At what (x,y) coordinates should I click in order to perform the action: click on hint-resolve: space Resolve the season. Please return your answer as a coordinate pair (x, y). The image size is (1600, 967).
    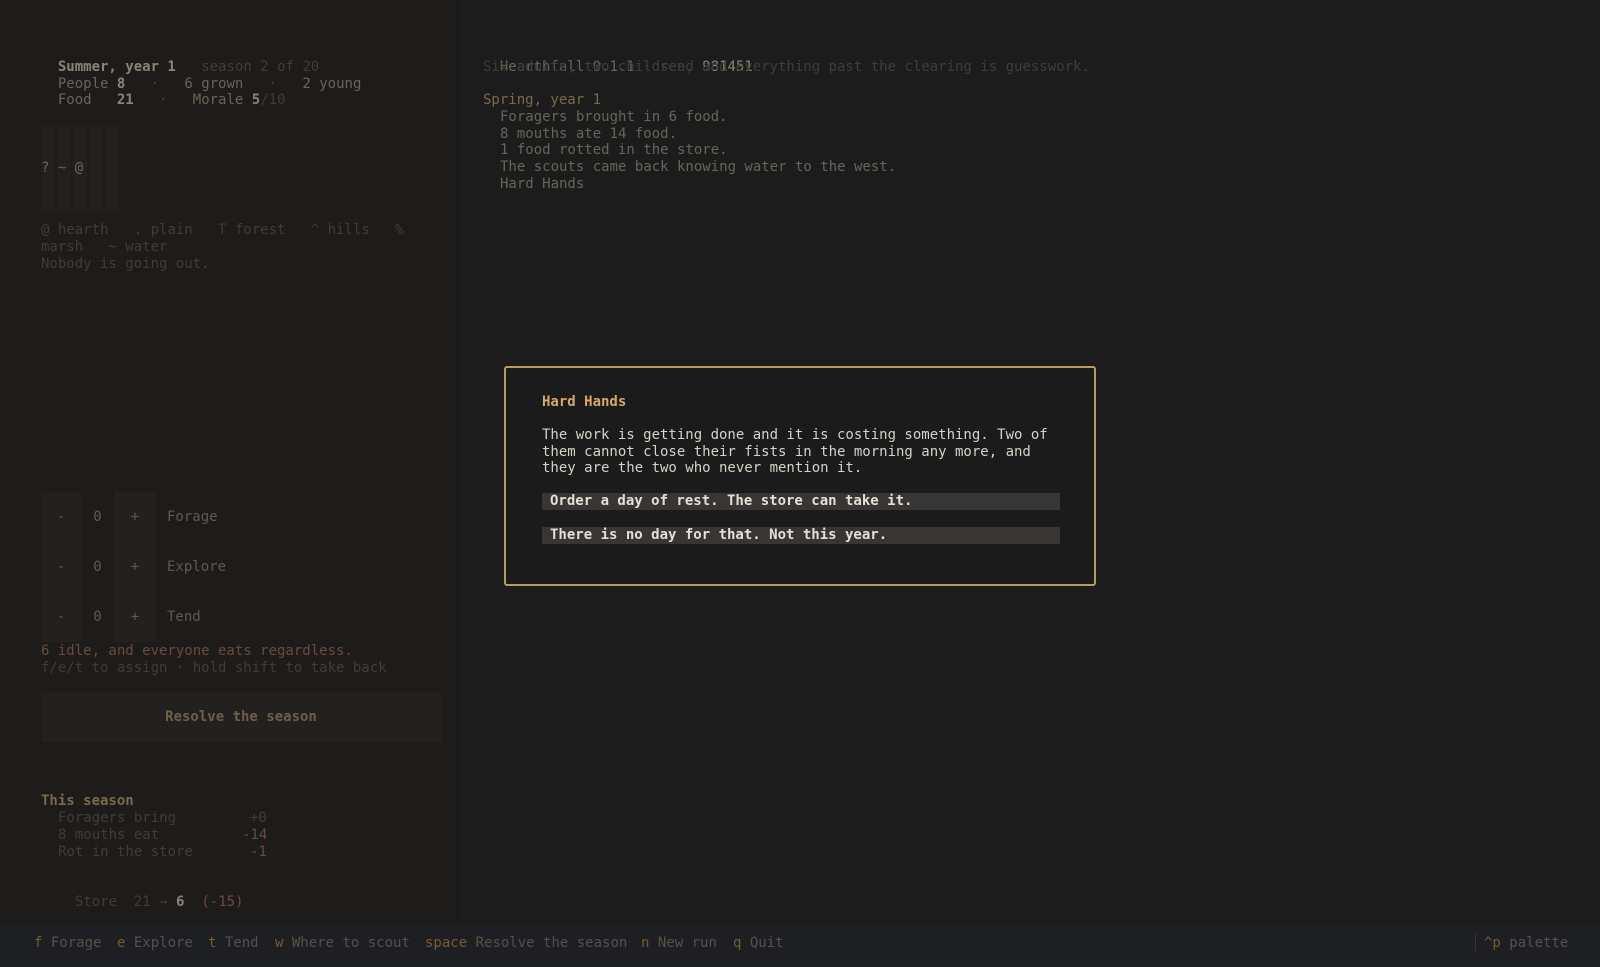
    Looking at the image, I should click on (526, 943).